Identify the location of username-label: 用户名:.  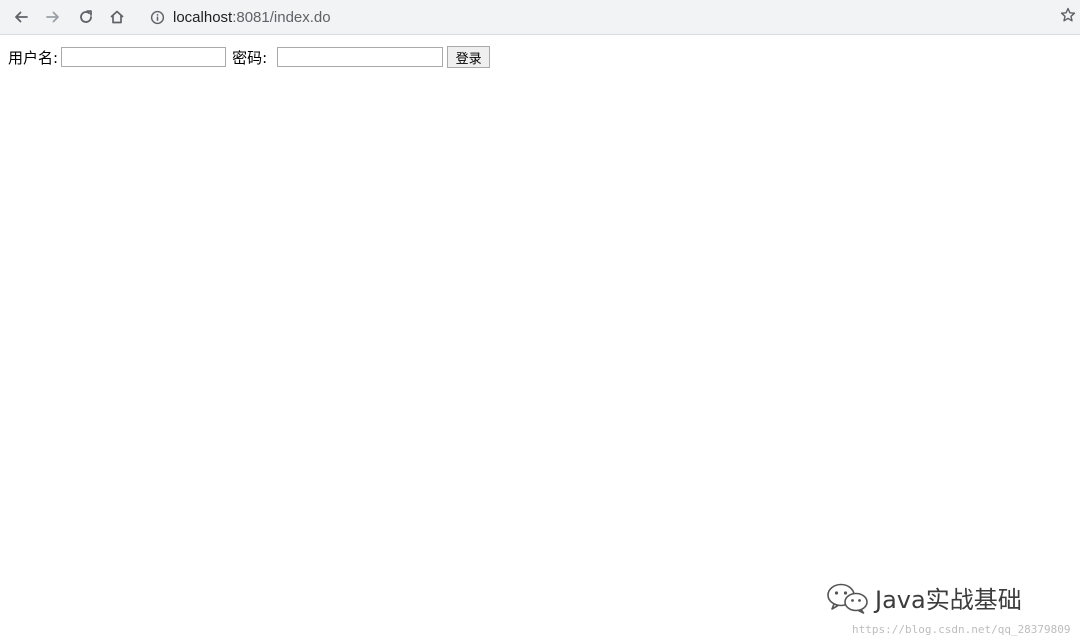
(33, 57).